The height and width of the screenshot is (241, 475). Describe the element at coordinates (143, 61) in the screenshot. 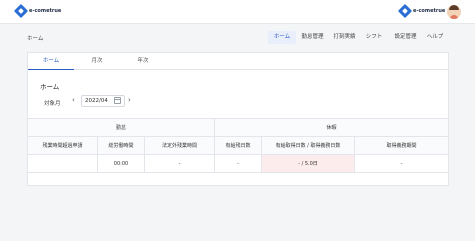

I see `tab-yearly: 年次` at that location.